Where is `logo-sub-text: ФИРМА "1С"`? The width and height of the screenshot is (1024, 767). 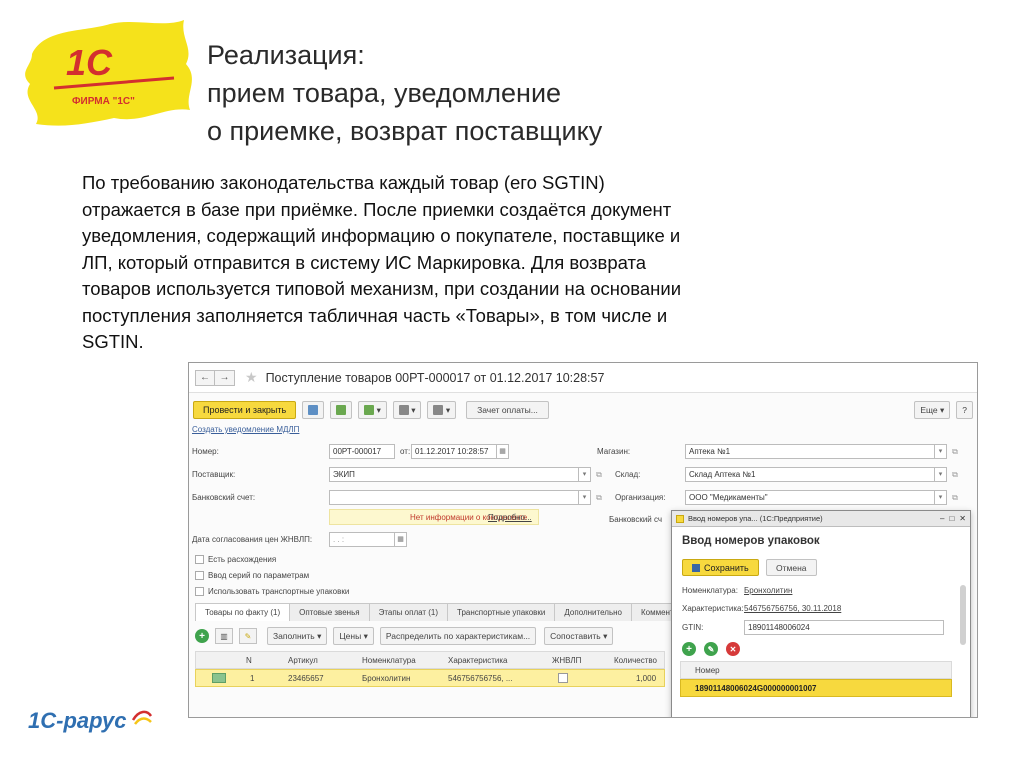 logo-sub-text: ФИРМА "1С" is located at coordinates (103, 101).